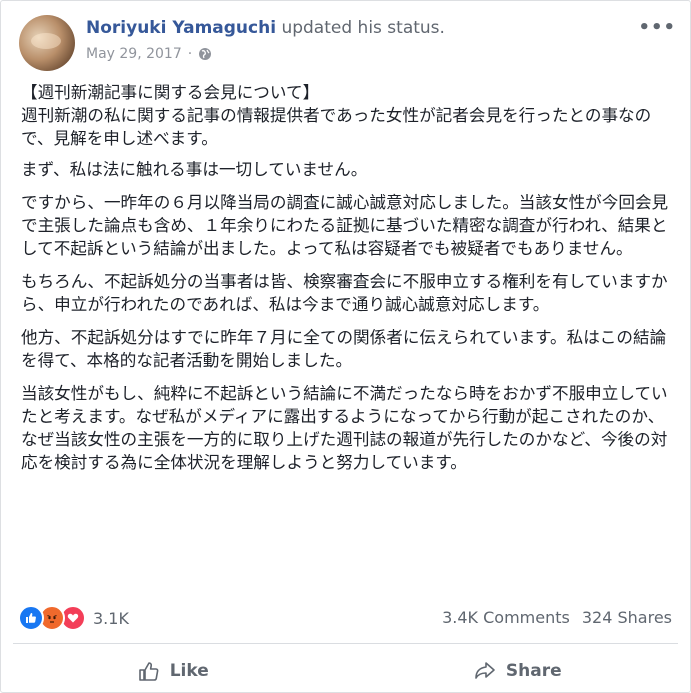 The height and width of the screenshot is (693, 691). Describe the element at coordinates (189, 671) in the screenshot. I see `like-label: Like` at that location.